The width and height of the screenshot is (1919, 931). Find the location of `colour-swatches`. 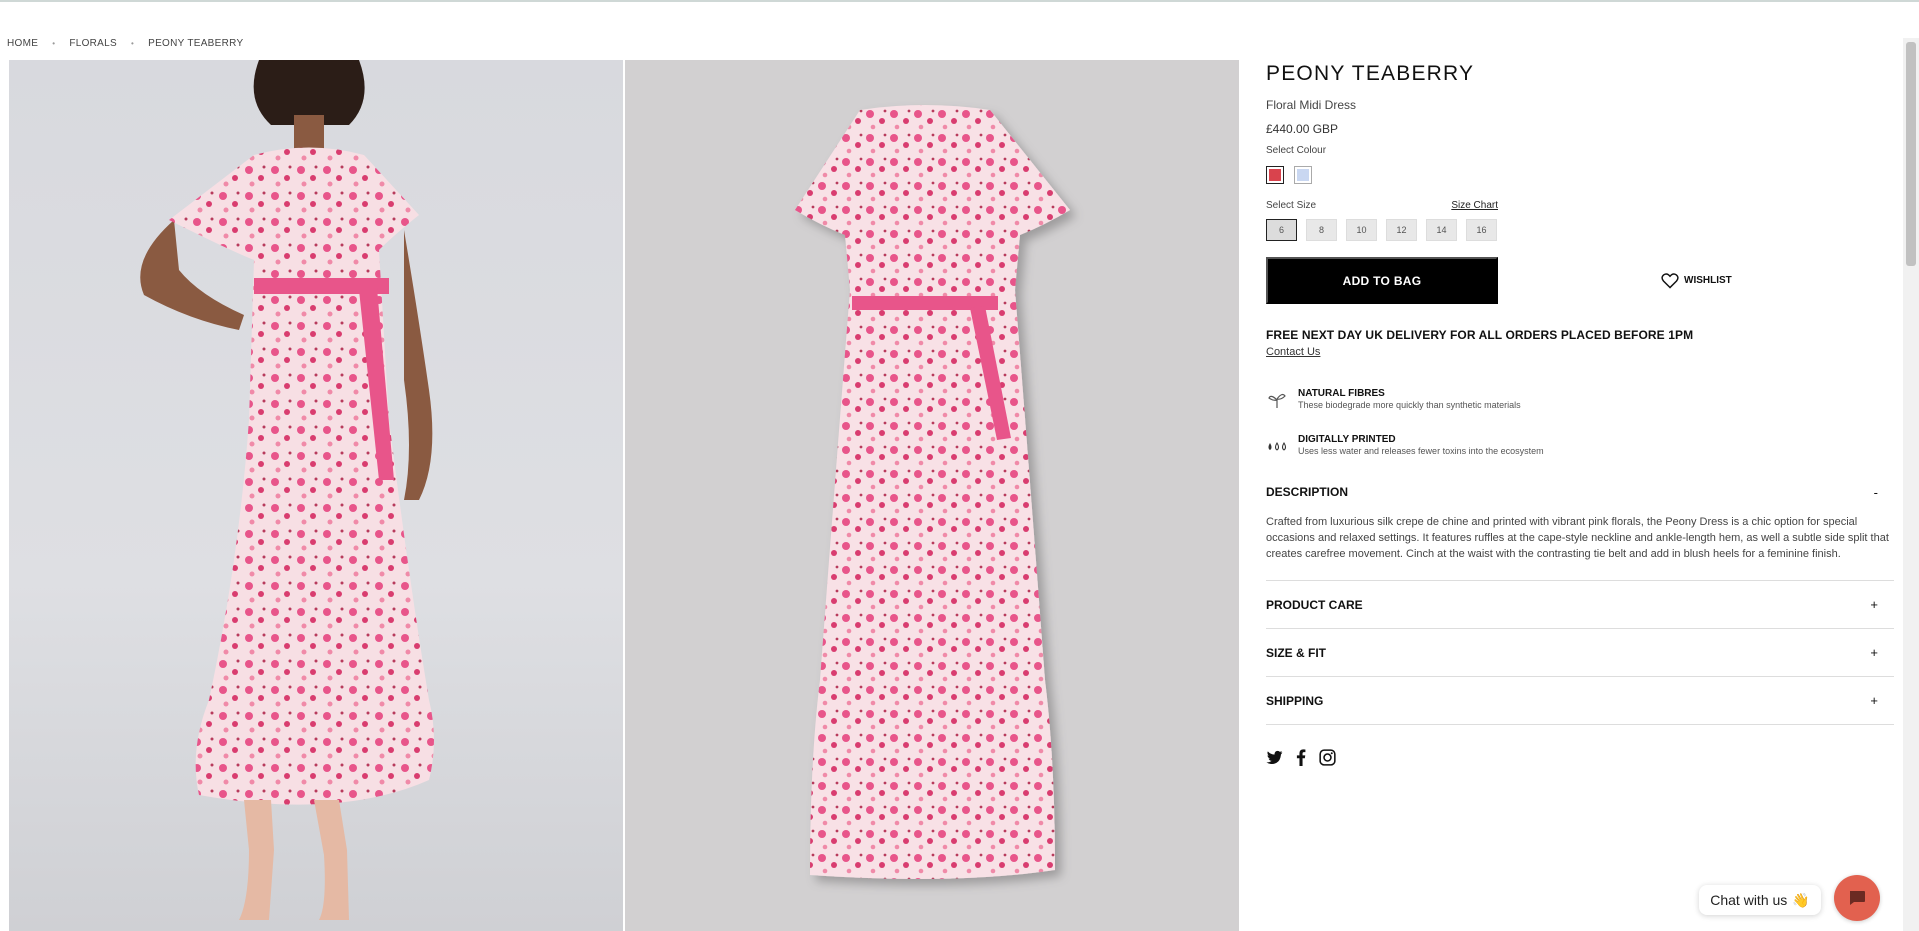

colour-swatches is located at coordinates (1580, 175).